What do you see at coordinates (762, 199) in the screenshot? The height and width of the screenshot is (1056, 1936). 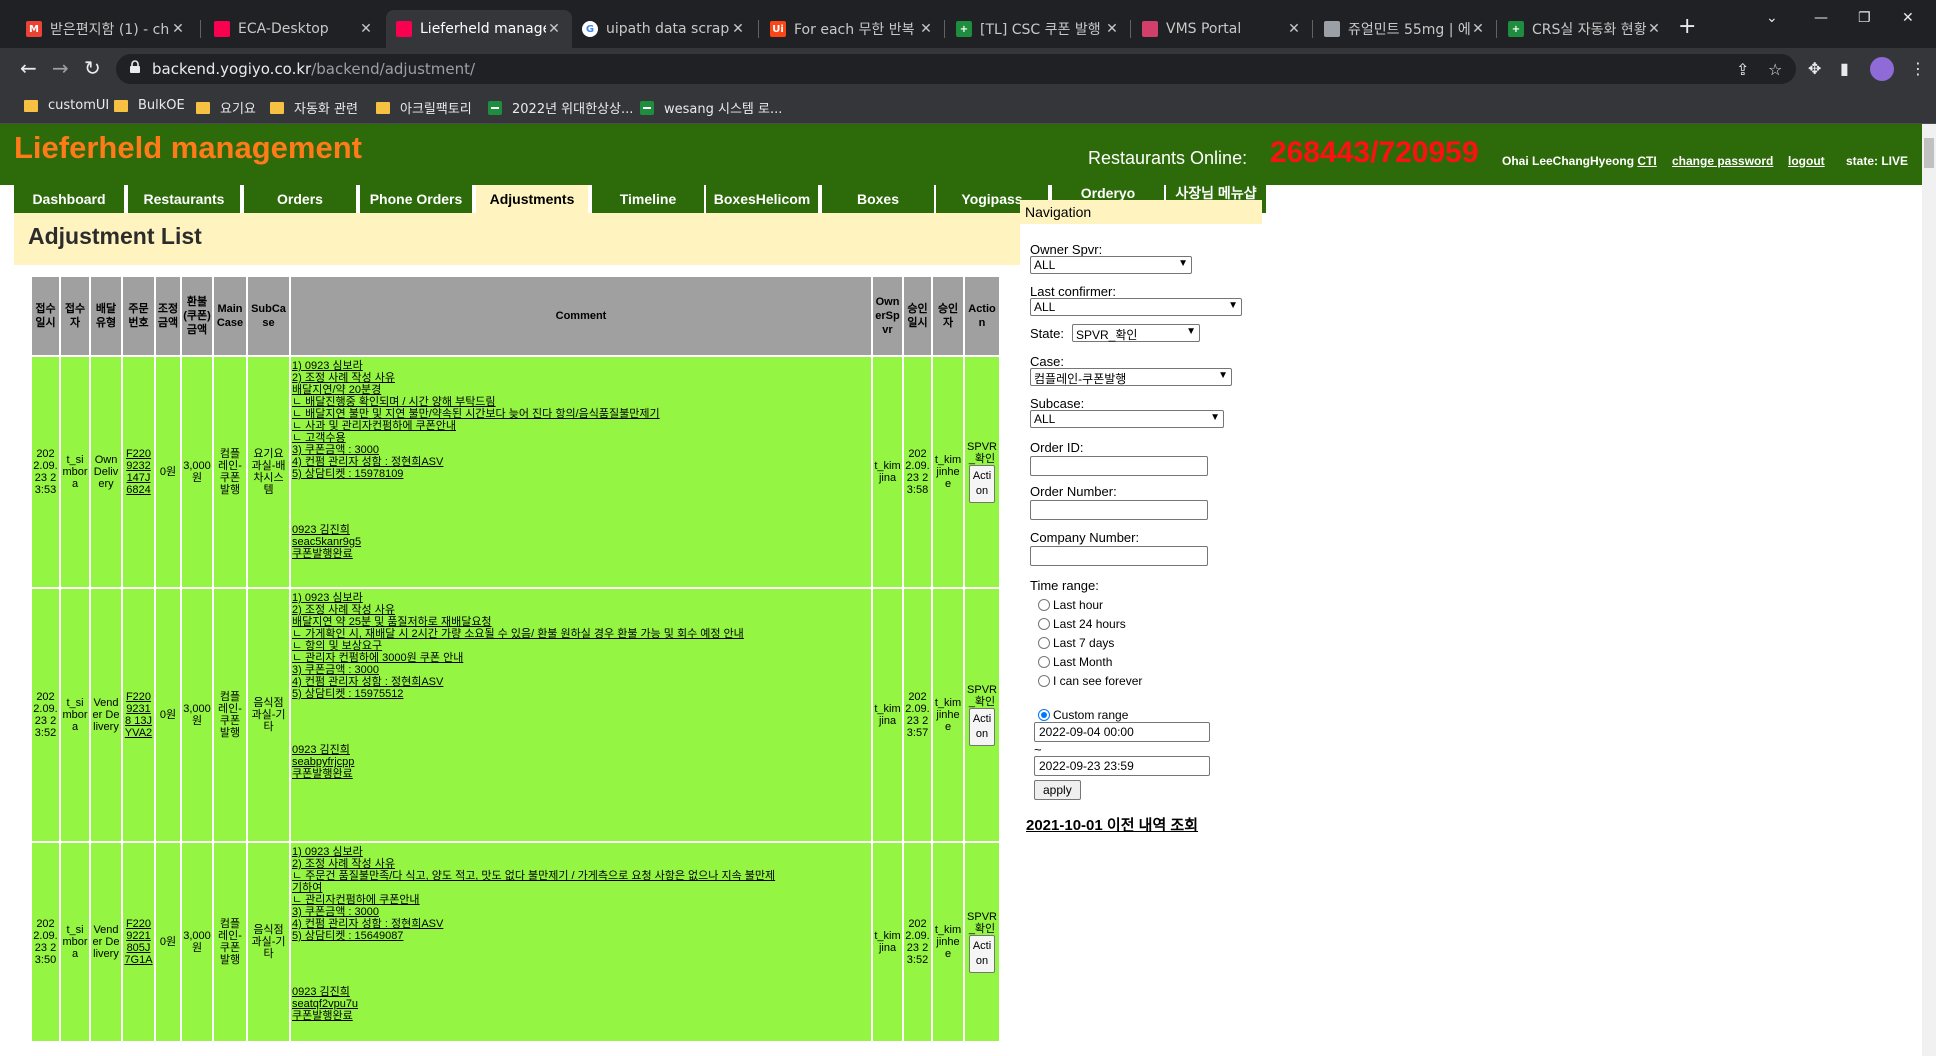 I see `tab-boxeshelicom: BoxesHelicom` at bounding box center [762, 199].